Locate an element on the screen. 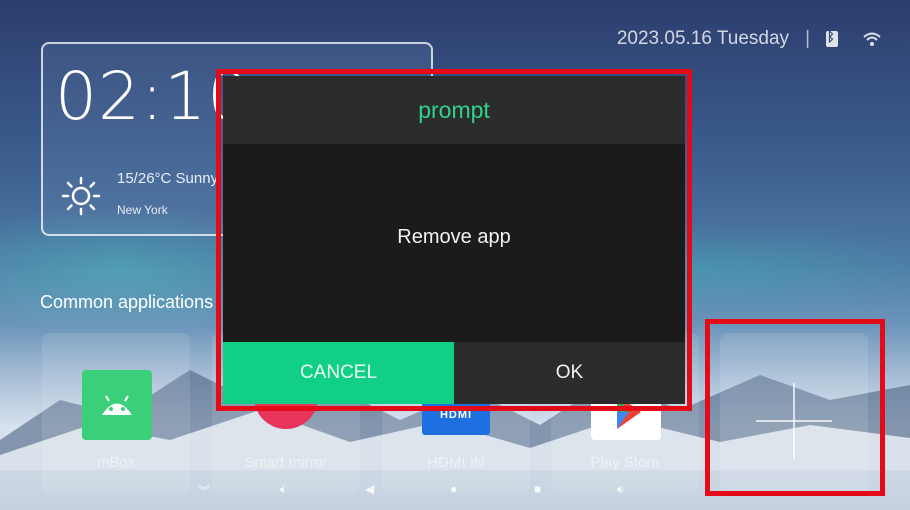 The width and height of the screenshot is (910, 510). app-label: Smart mirror is located at coordinates (286, 462).